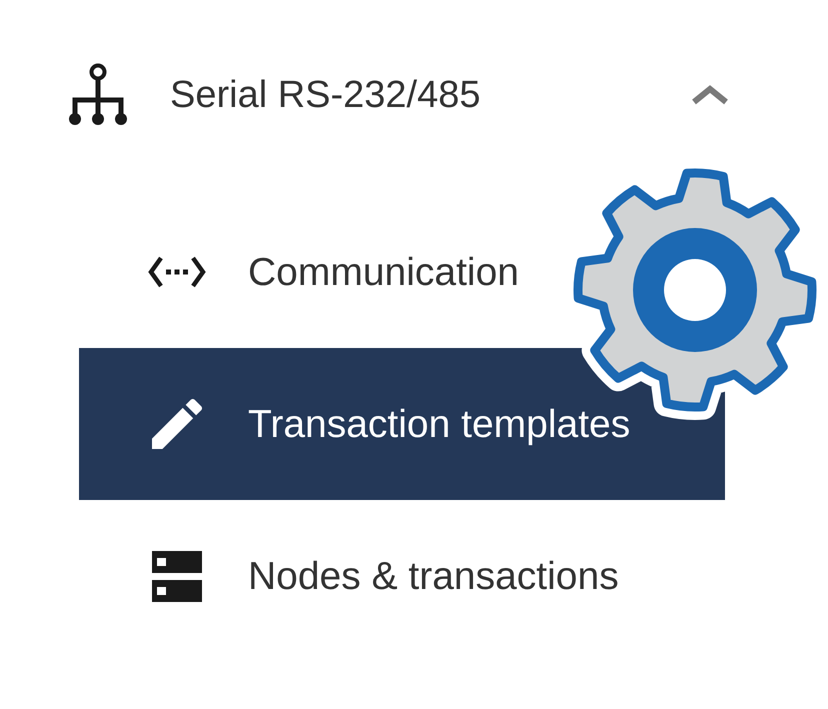 The width and height of the screenshot is (828, 709). Describe the element at coordinates (177, 576) in the screenshot. I see `server-icon` at that location.